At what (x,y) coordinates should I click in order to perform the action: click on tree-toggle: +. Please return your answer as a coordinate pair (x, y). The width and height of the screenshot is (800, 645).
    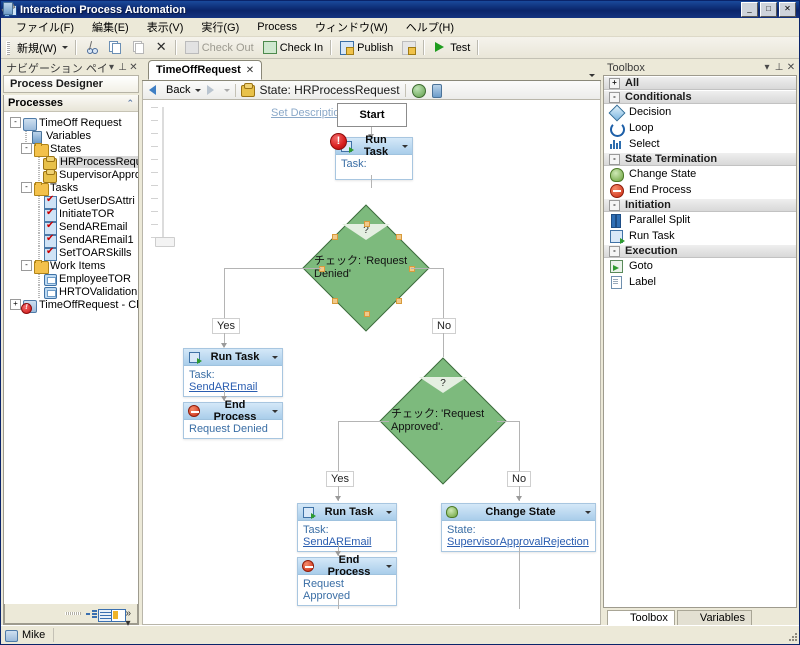
    Looking at the image, I should click on (15, 304).